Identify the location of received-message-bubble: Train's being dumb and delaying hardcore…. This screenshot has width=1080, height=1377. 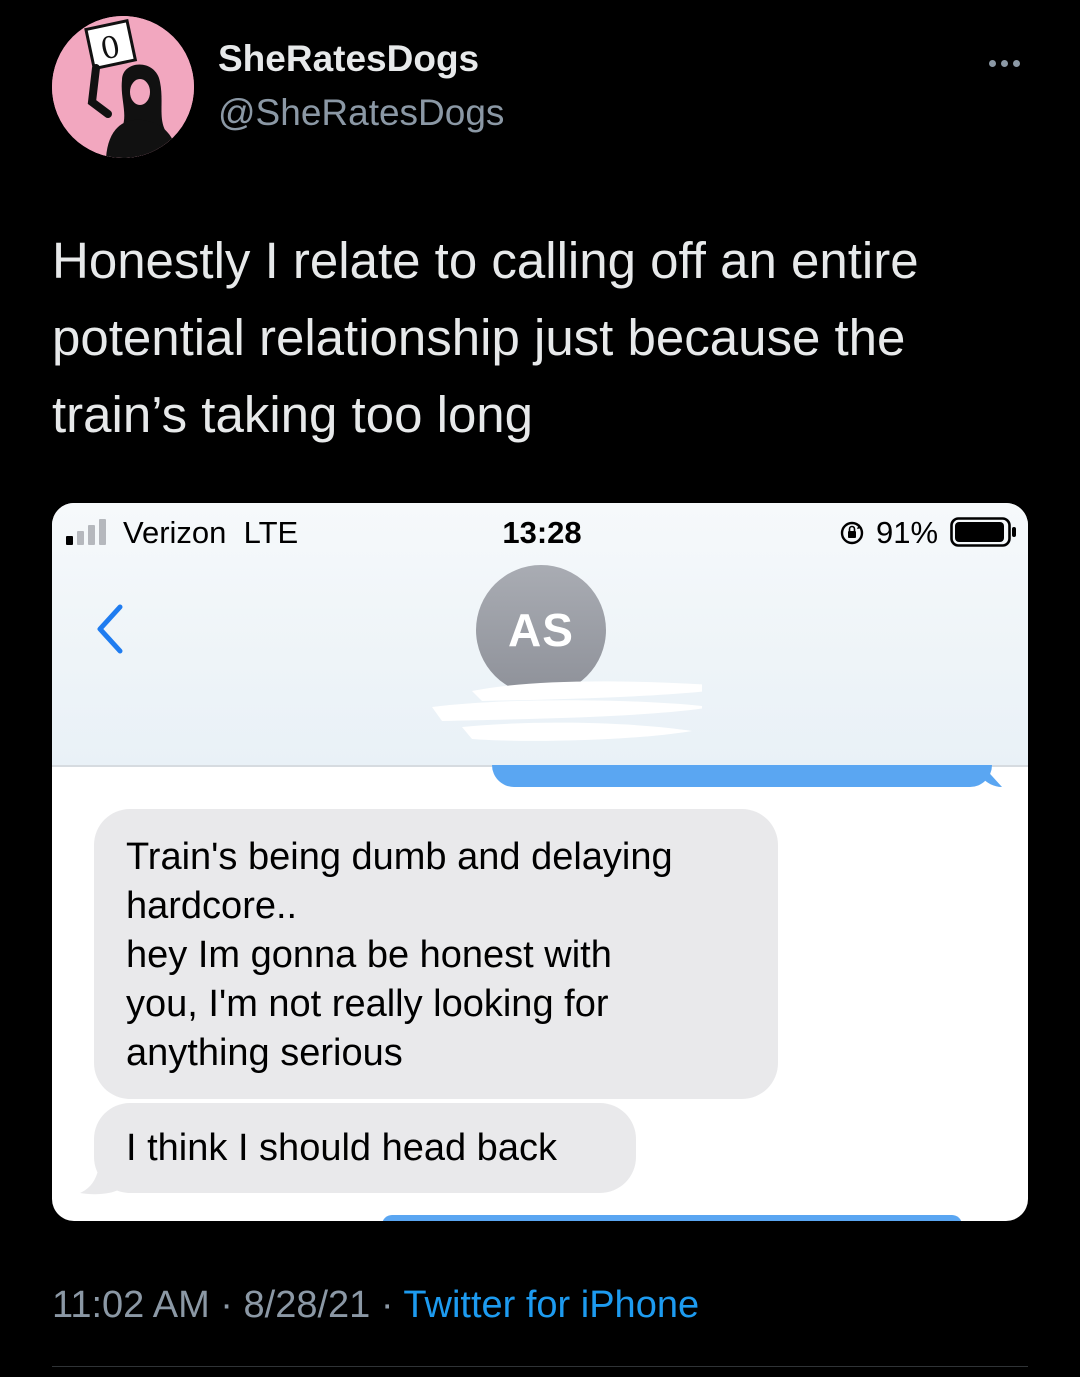
(436, 954).